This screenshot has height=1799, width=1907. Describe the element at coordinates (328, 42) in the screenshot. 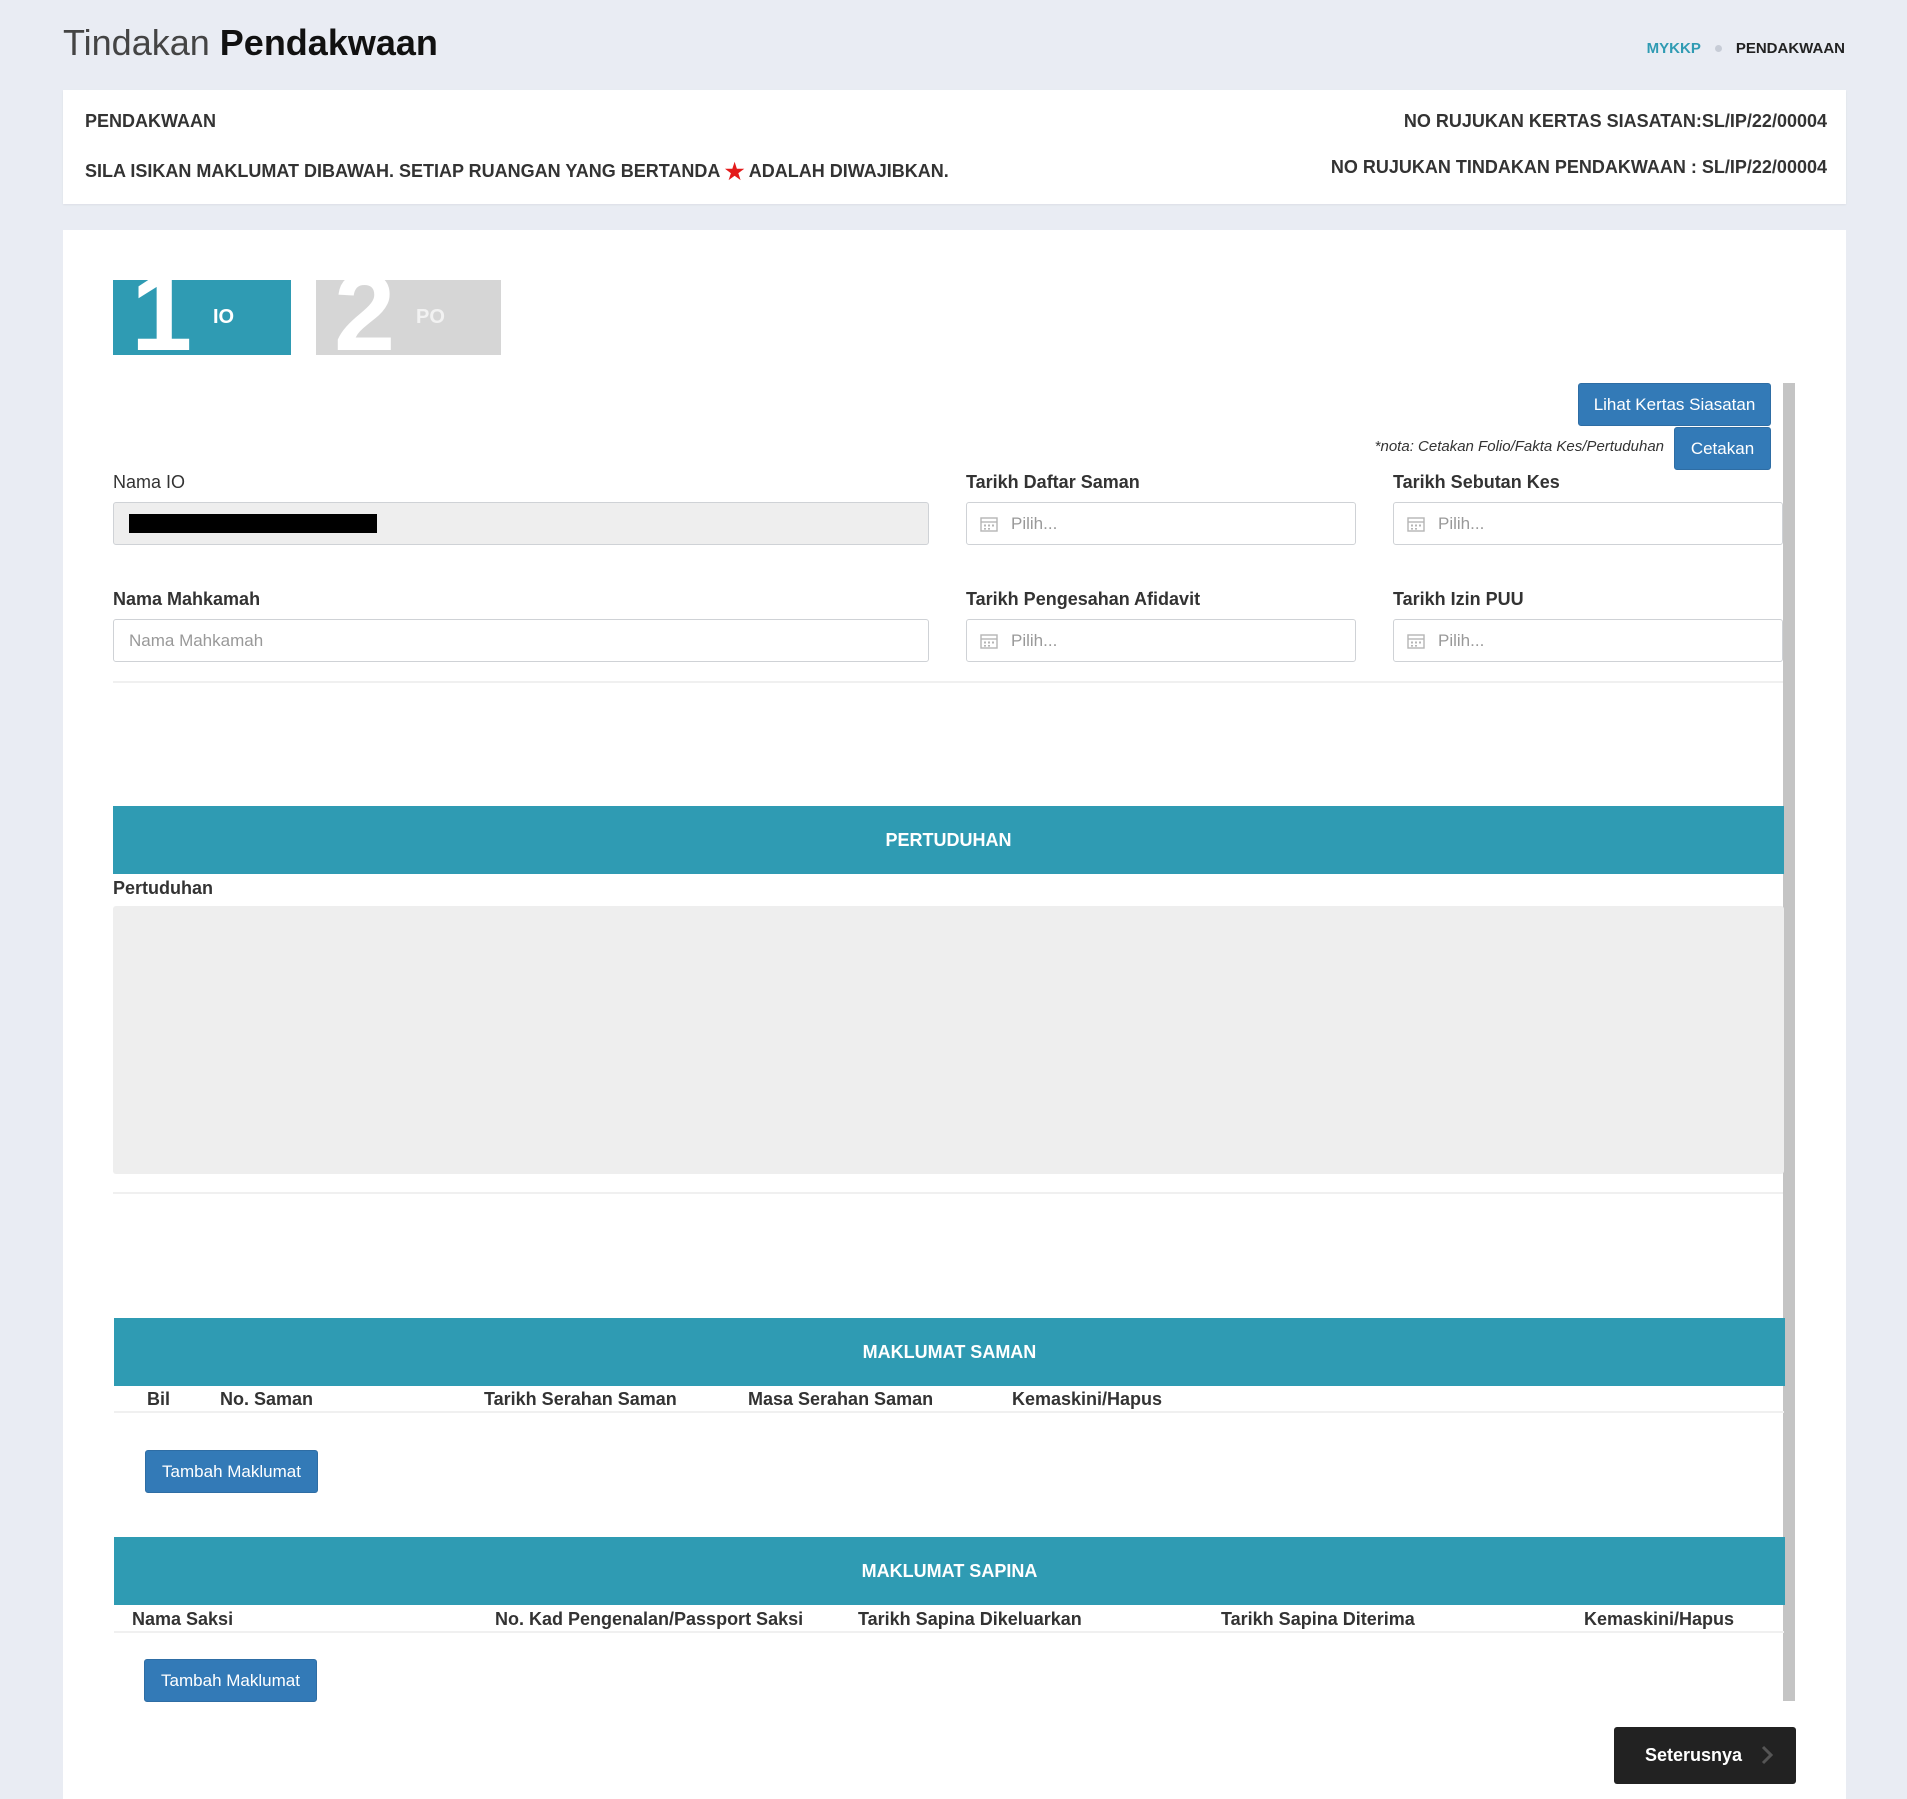

I see `page-title-bold: Pendakwaan` at that location.